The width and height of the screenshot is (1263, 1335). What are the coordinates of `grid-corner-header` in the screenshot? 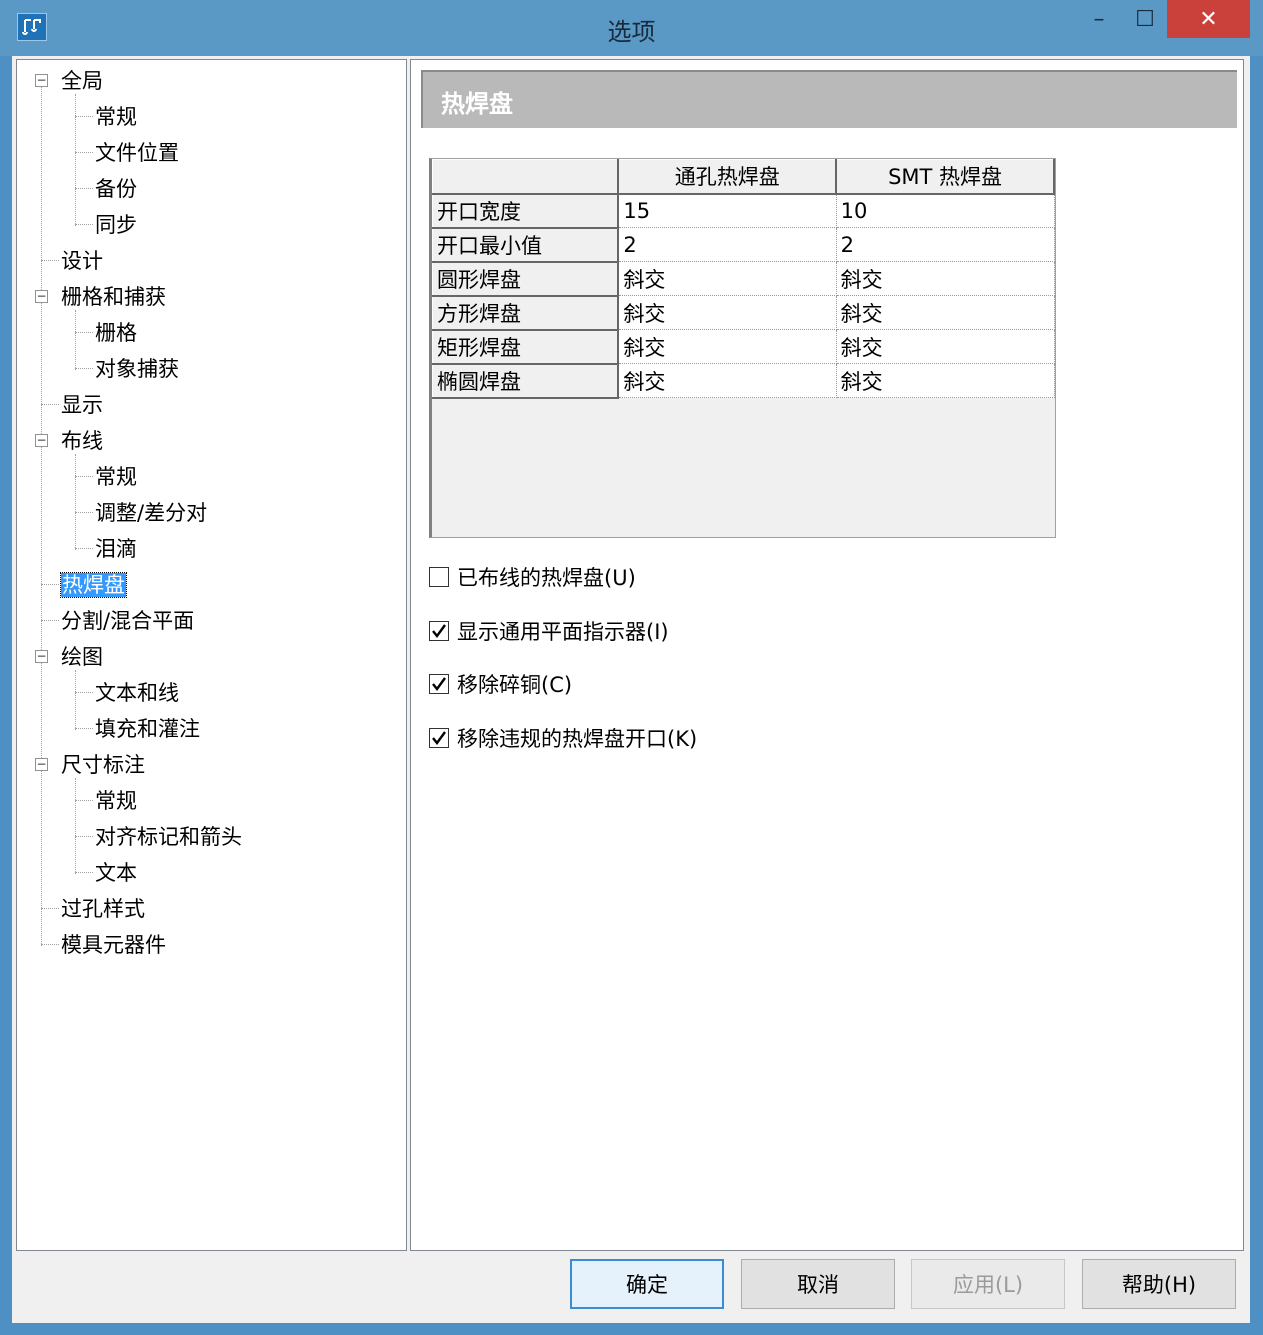 It's located at (526, 177).